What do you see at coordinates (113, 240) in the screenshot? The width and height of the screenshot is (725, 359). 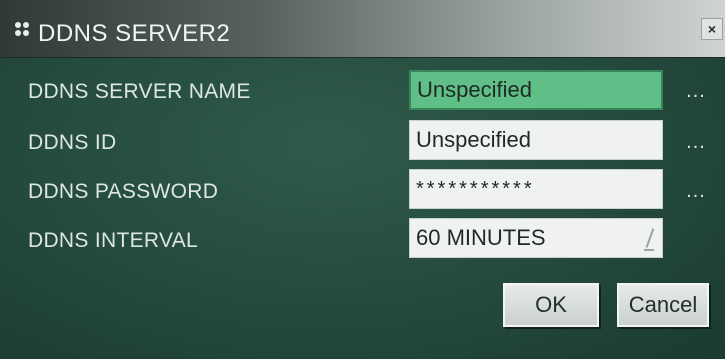 I see `ddns-interval-label: DDNS INTERVAL` at bounding box center [113, 240].